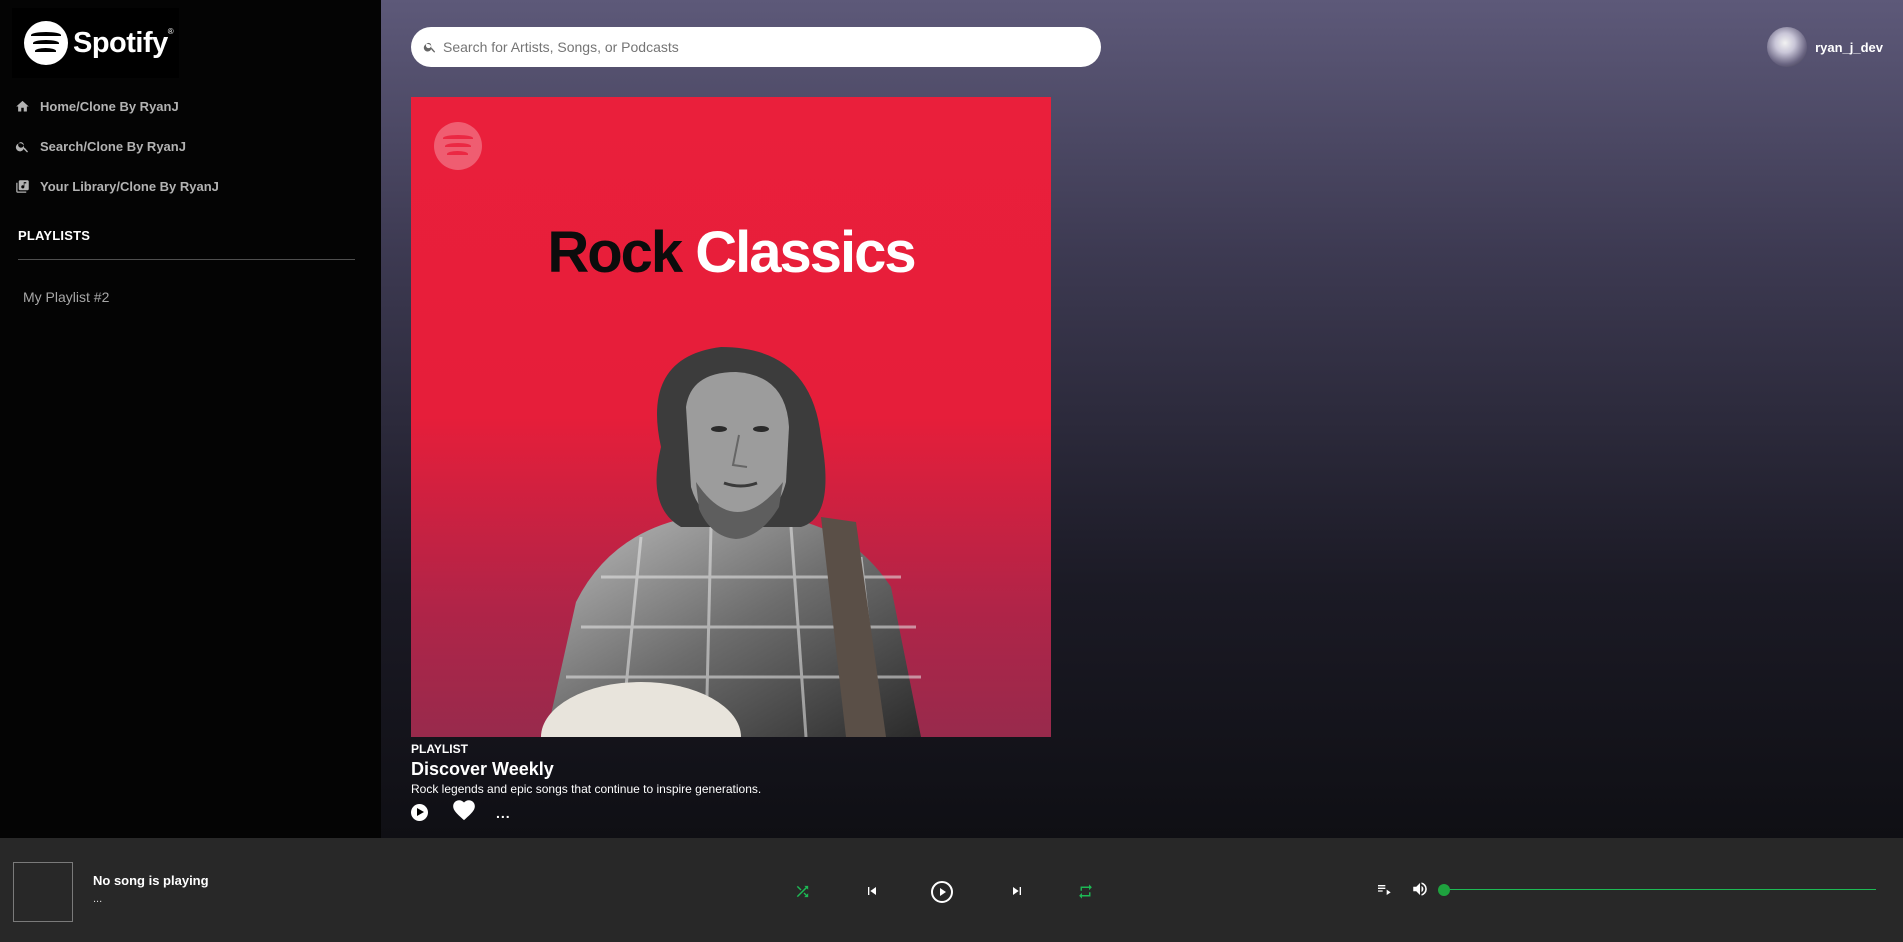  Describe the element at coordinates (66, 297) in the screenshot. I see `sidebar-playlist-item: My Playlist #2` at that location.